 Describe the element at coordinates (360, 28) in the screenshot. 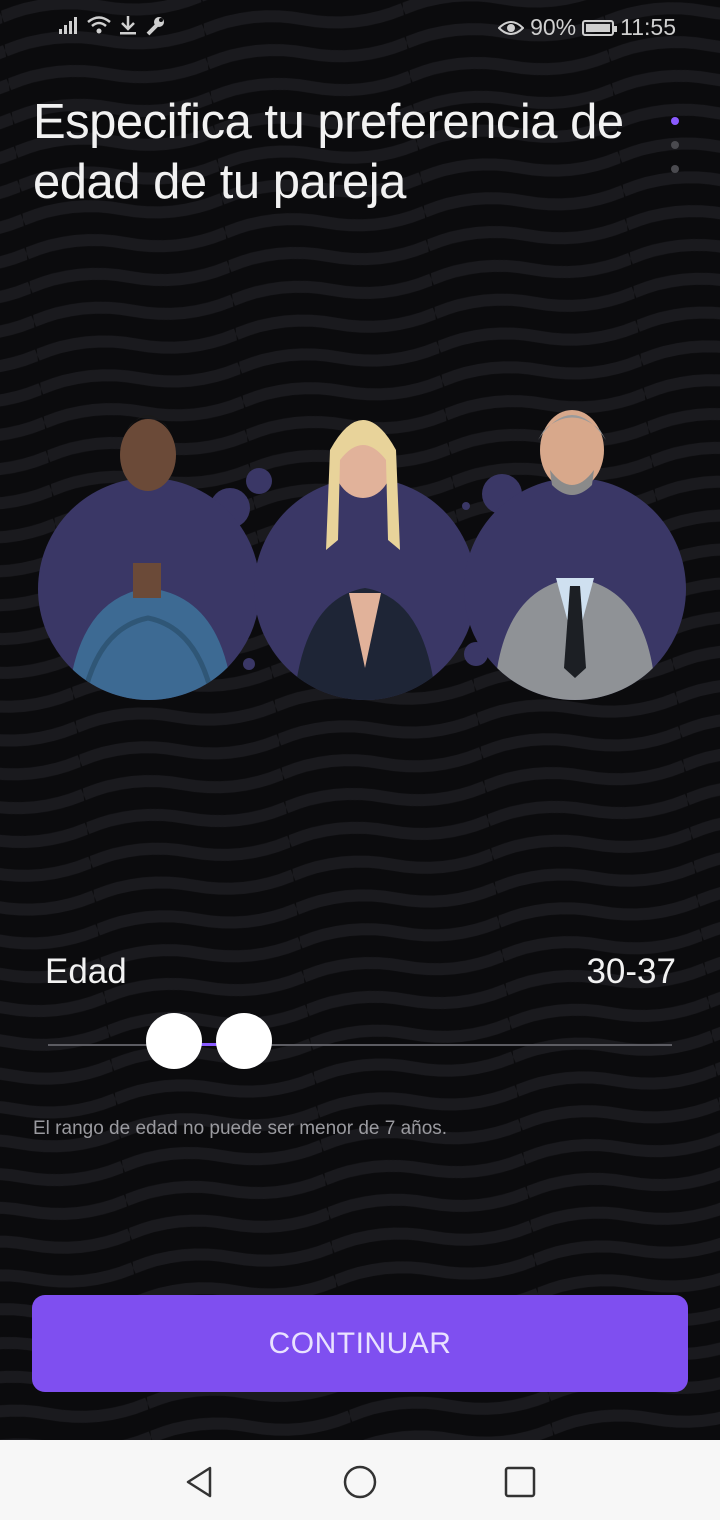

I see `status-bar: 90% 11:55` at that location.